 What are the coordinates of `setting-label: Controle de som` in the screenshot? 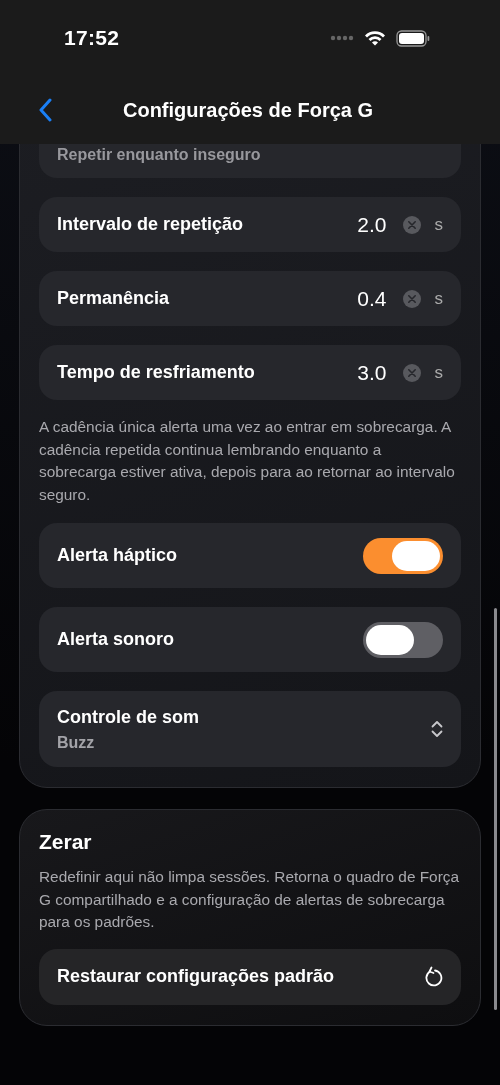 It's located at (128, 717).